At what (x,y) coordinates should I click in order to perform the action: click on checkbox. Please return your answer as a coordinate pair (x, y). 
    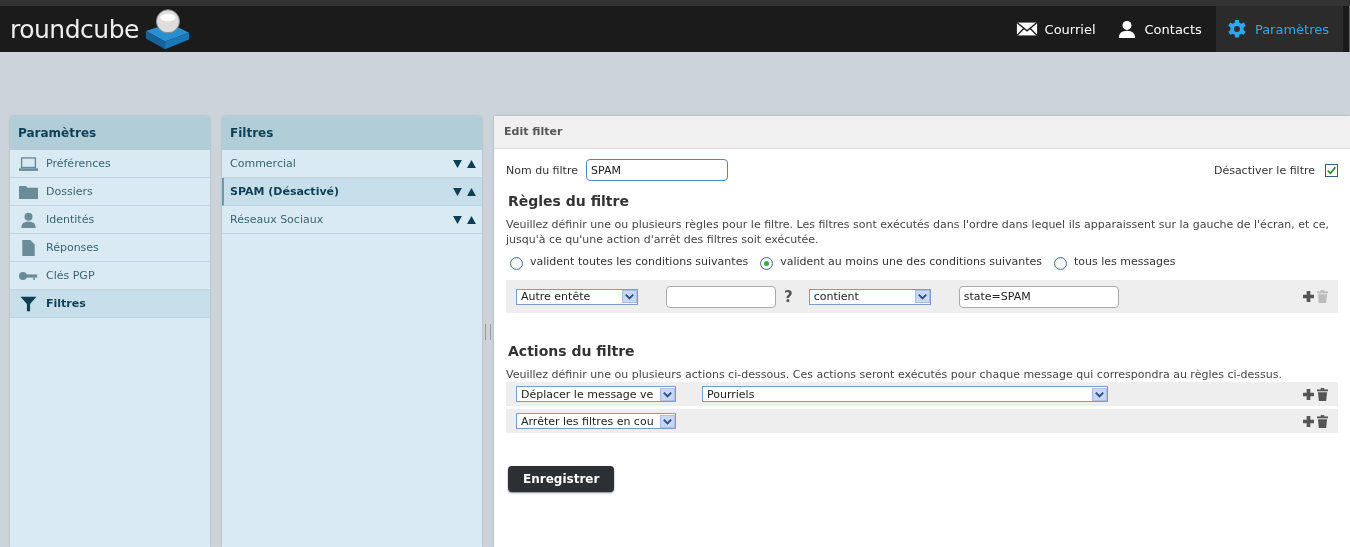
    Looking at the image, I should click on (1331, 170).